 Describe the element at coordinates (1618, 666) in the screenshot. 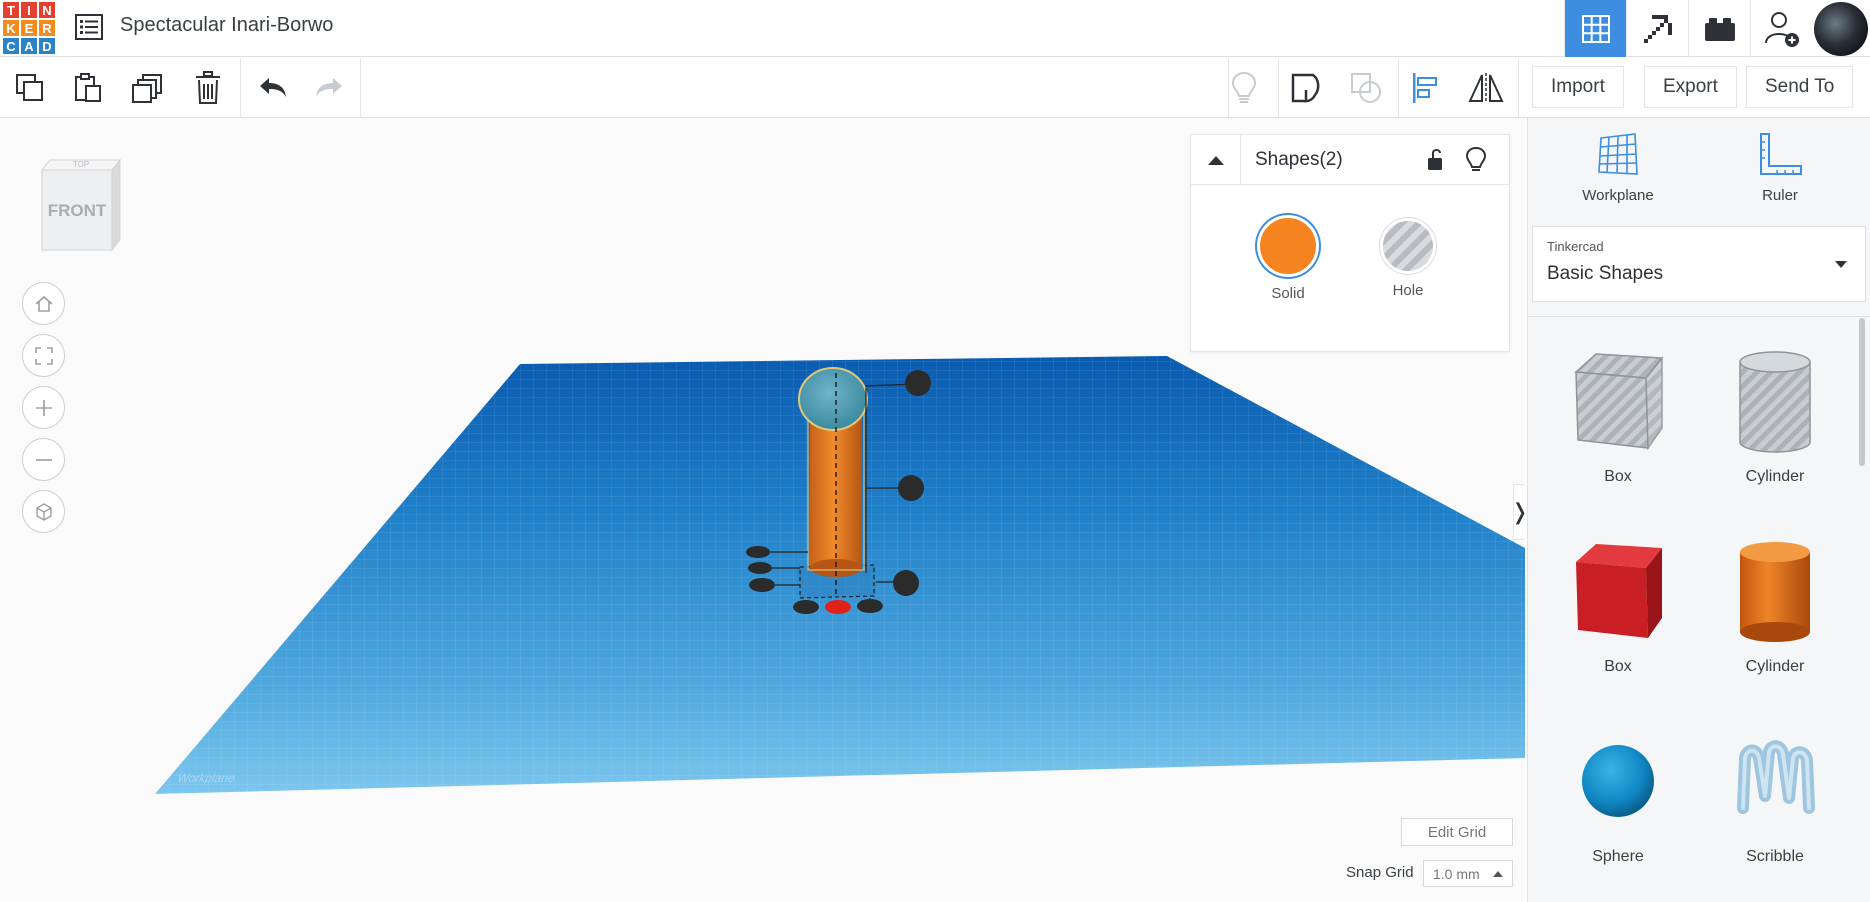

I see `shape-label: Box` at that location.